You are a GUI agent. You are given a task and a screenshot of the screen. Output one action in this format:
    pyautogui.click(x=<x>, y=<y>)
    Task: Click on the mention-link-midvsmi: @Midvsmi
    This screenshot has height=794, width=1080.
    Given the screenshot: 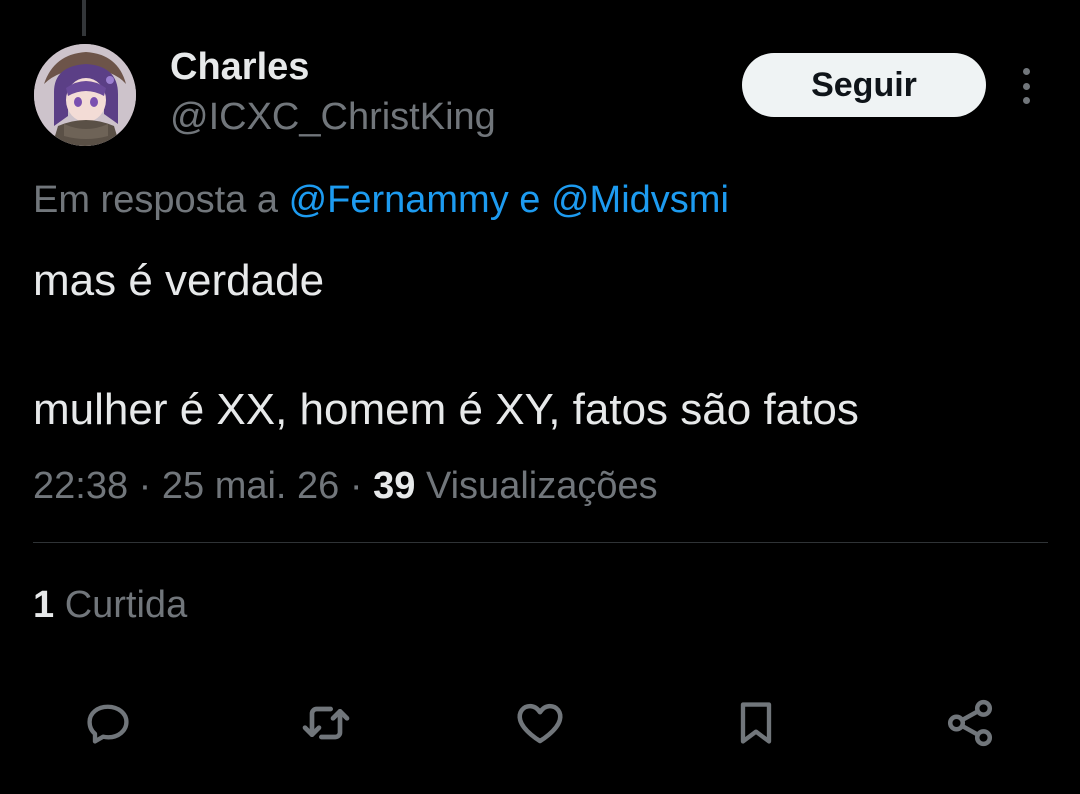 What is the action you would take?
    pyautogui.click(x=640, y=200)
    